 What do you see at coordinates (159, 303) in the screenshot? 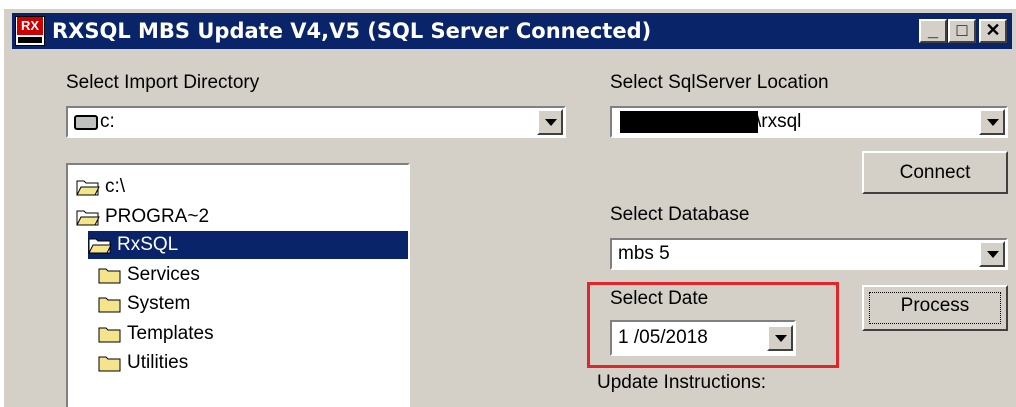
I see `tree-item-label: System` at bounding box center [159, 303].